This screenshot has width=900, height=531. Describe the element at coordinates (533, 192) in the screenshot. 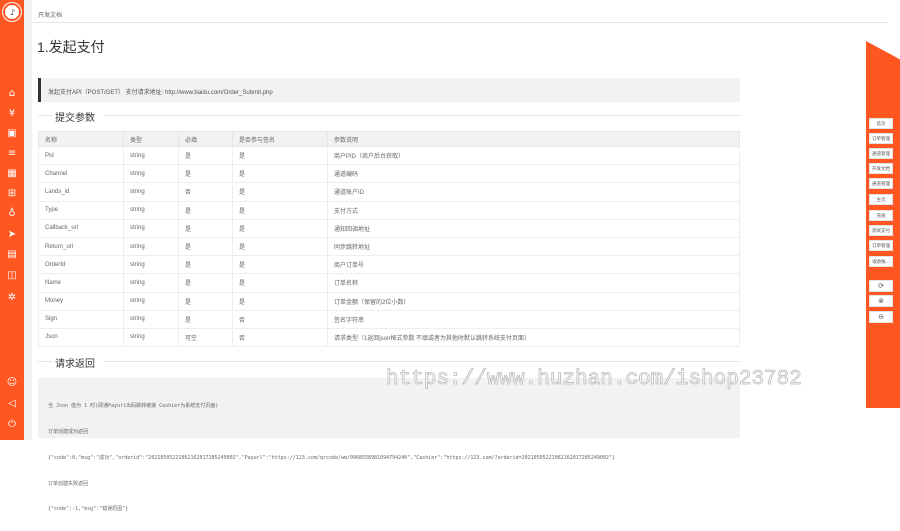

I see `table-cell: 通道账户ID` at that location.